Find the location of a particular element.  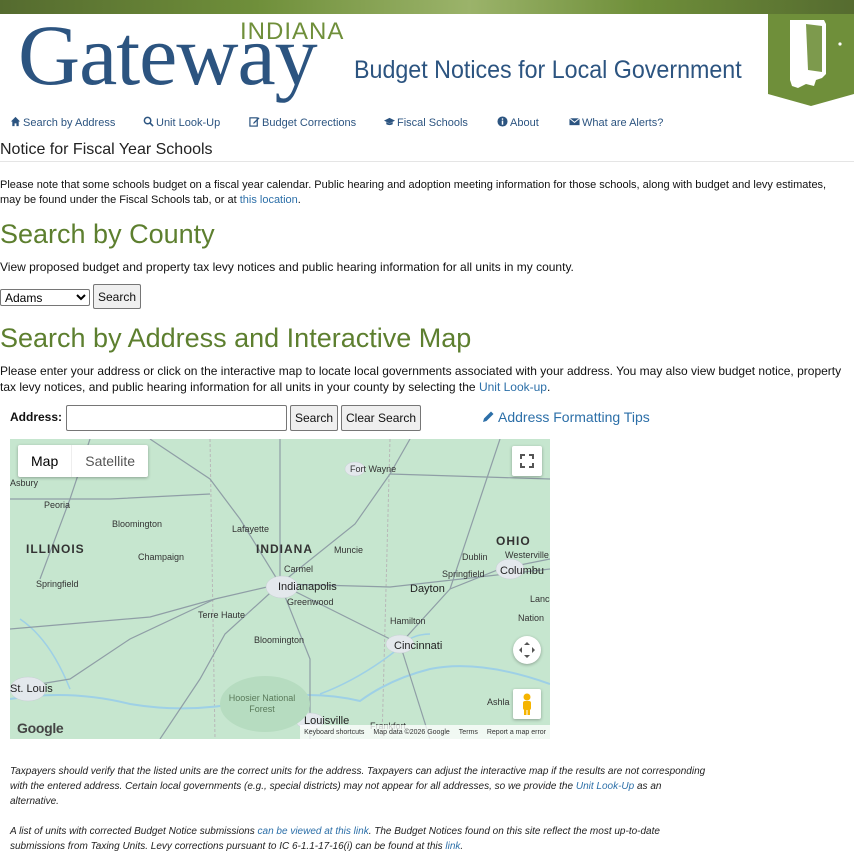

map-city-label: Lafayette is located at coordinates (251, 529).